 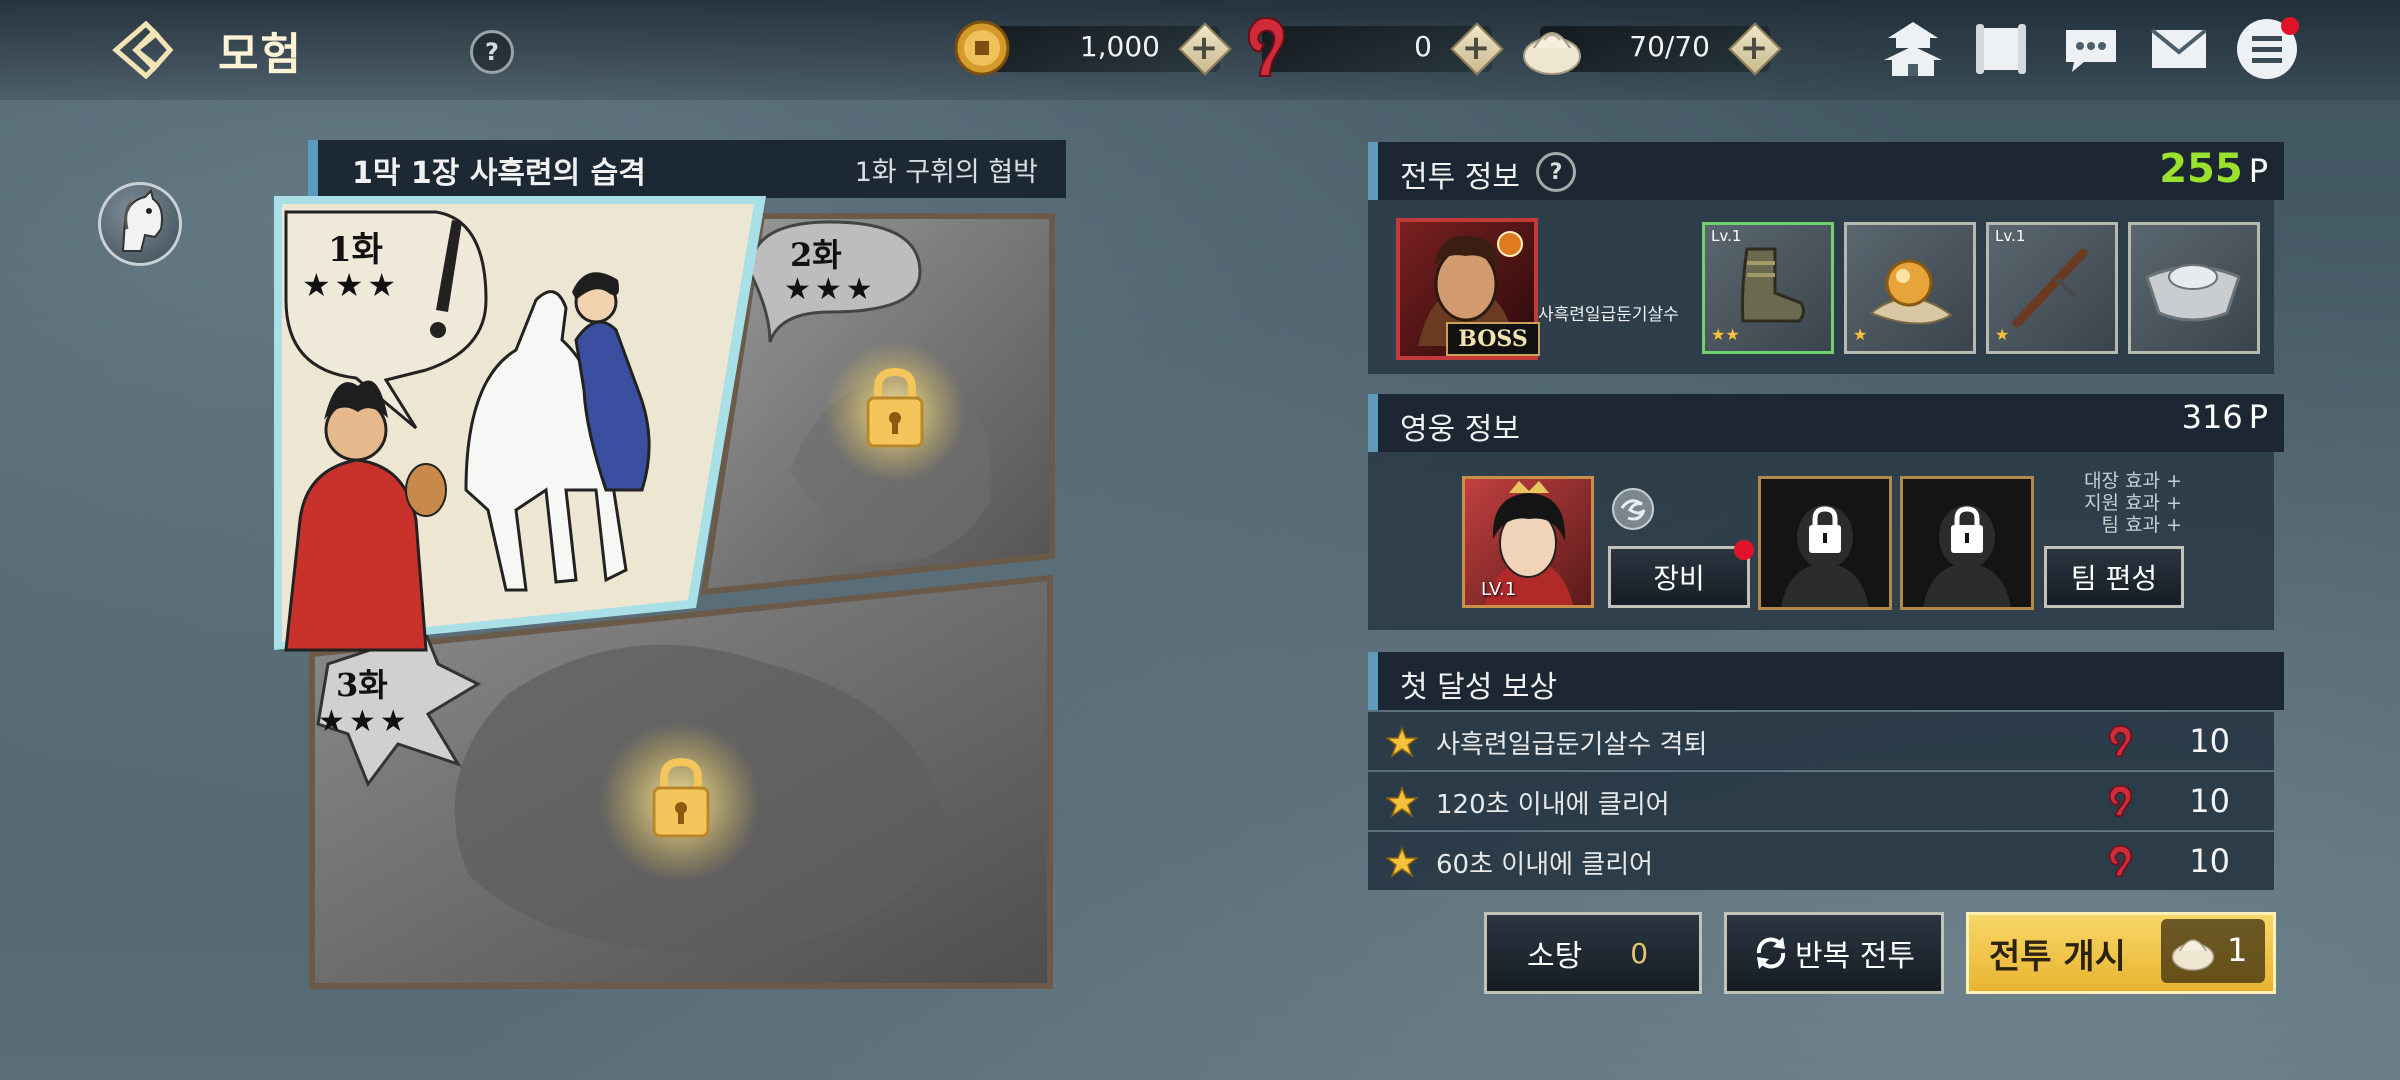 I want to click on chat-icon, so click(x=2091, y=49).